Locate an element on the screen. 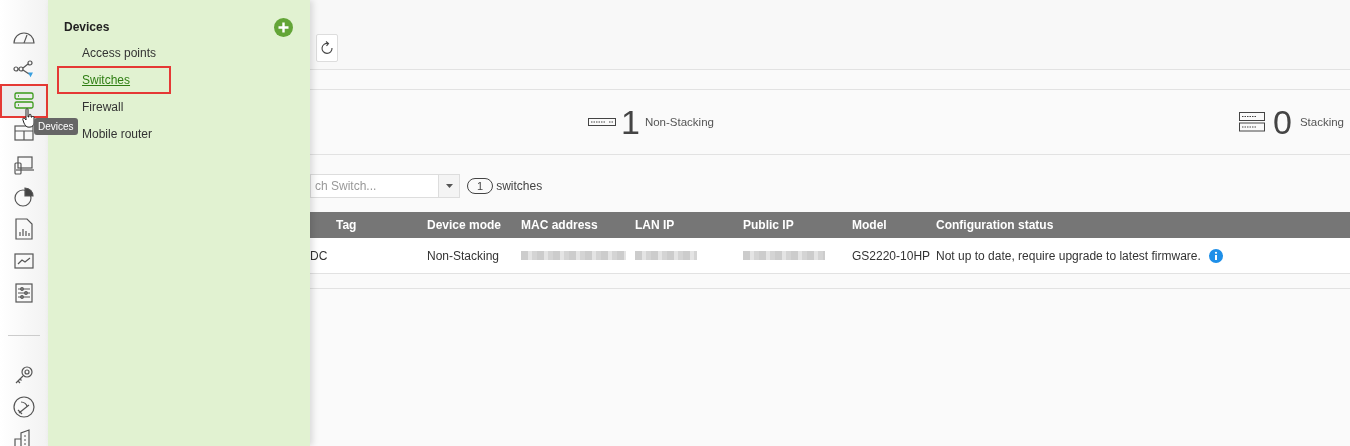 This screenshot has width=1350, height=446. hand-cursor-icon is located at coordinates (29, 118).